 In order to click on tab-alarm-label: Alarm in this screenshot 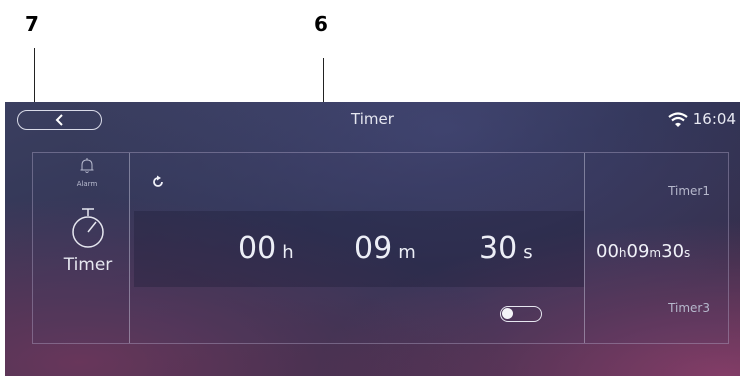, I will do `click(87, 184)`.